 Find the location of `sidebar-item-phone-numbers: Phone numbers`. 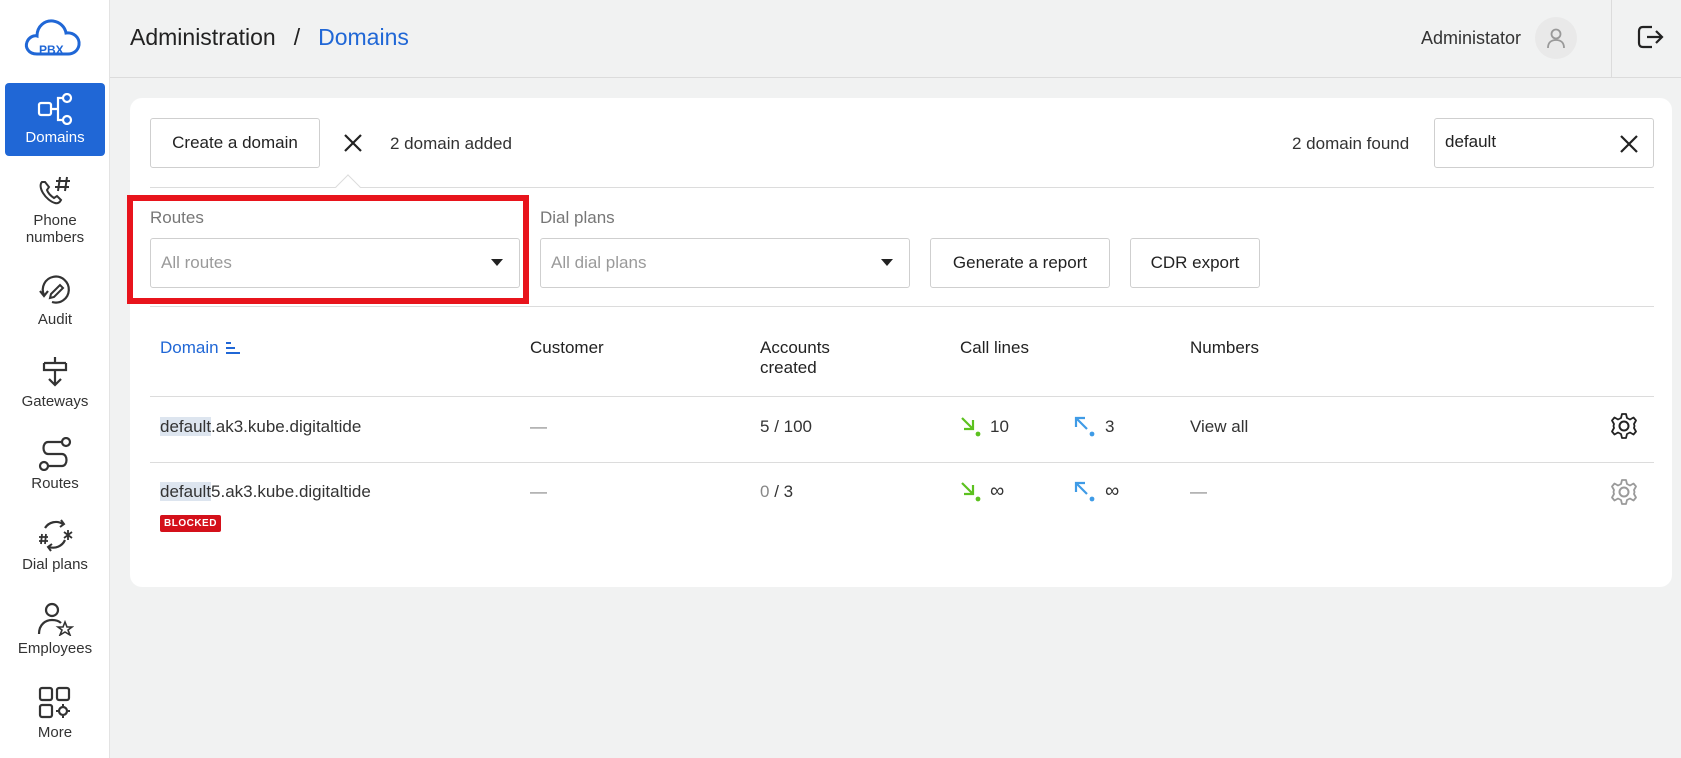

sidebar-item-phone-numbers: Phone numbers is located at coordinates (55, 210).